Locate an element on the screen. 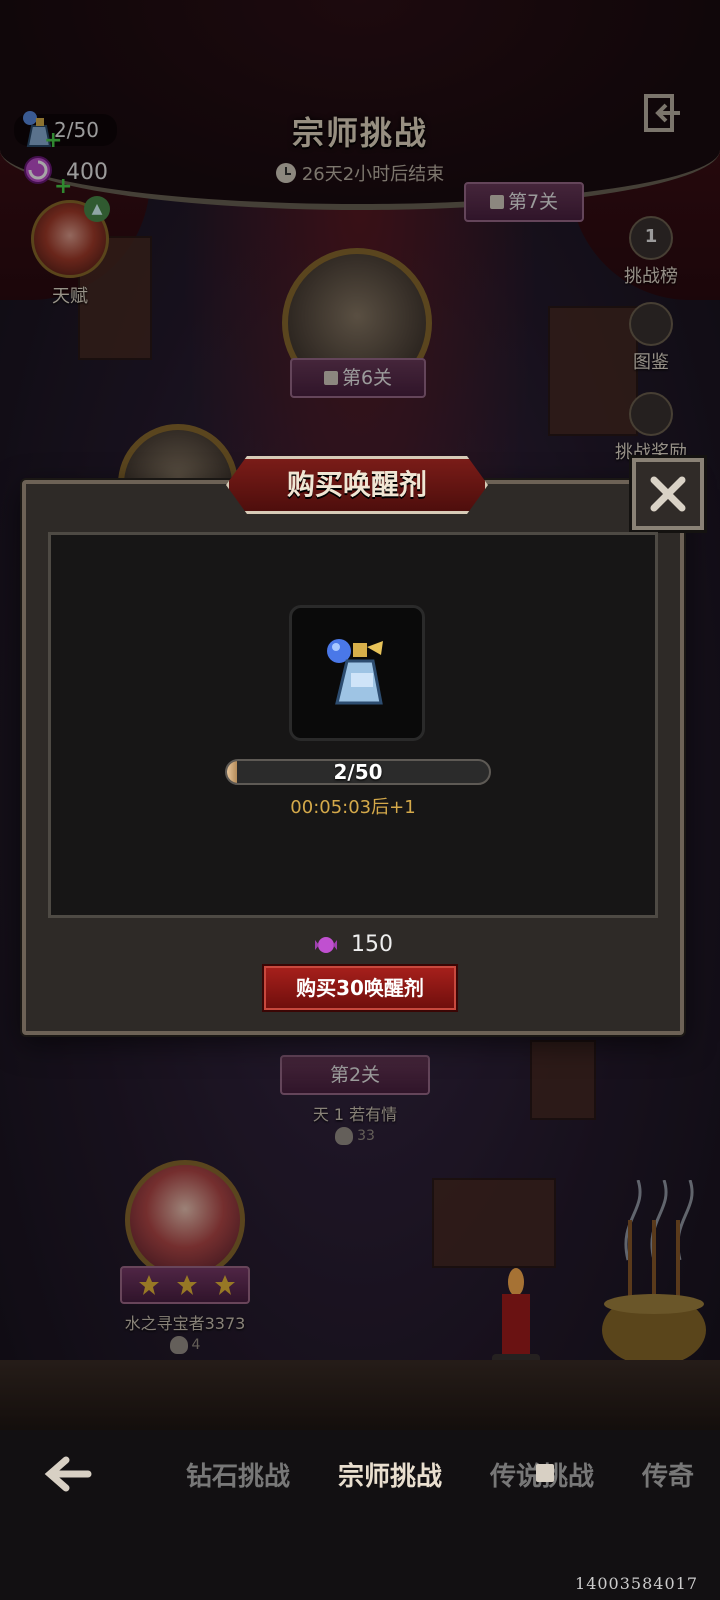  tab-epic-challenge: 传奇 is located at coordinates (681, 1474).